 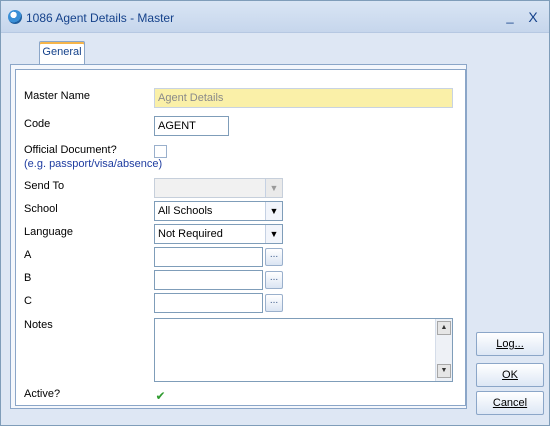 What do you see at coordinates (275, 17) in the screenshot?
I see `title-bar: 1086 Agent Details - Master _ X` at bounding box center [275, 17].